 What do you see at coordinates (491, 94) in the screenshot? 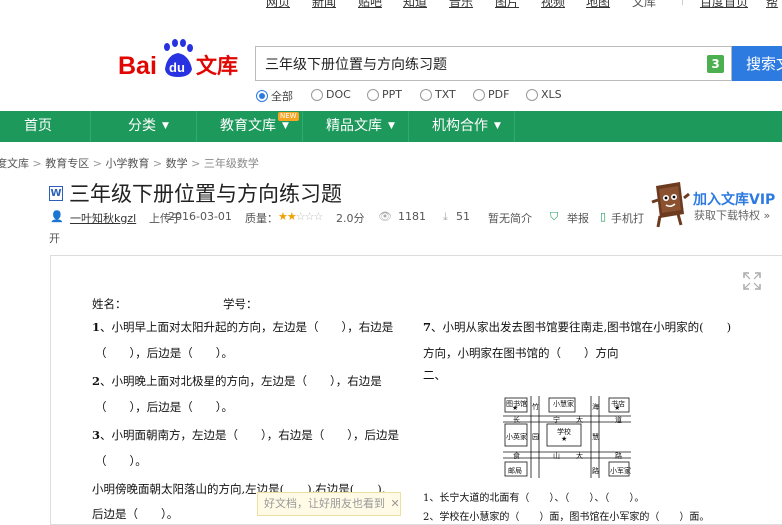
I see `filter-pdf: PDF` at bounding box center [491, 94].